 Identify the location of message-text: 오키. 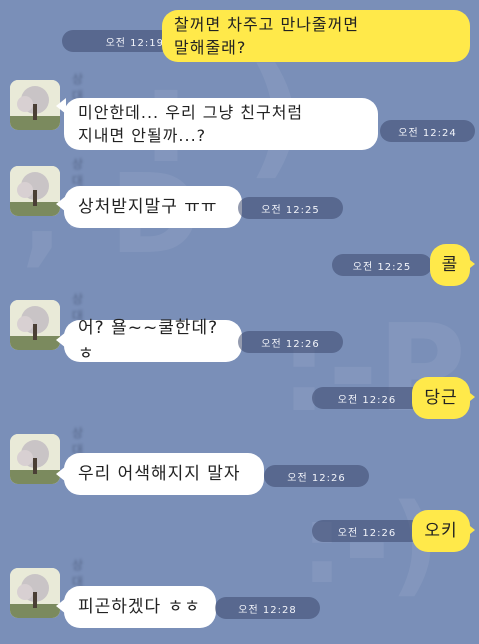
(441, 531).